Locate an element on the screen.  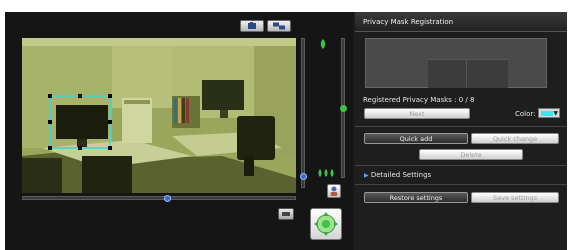
zoom-knob is located at coordinates (343, 108).